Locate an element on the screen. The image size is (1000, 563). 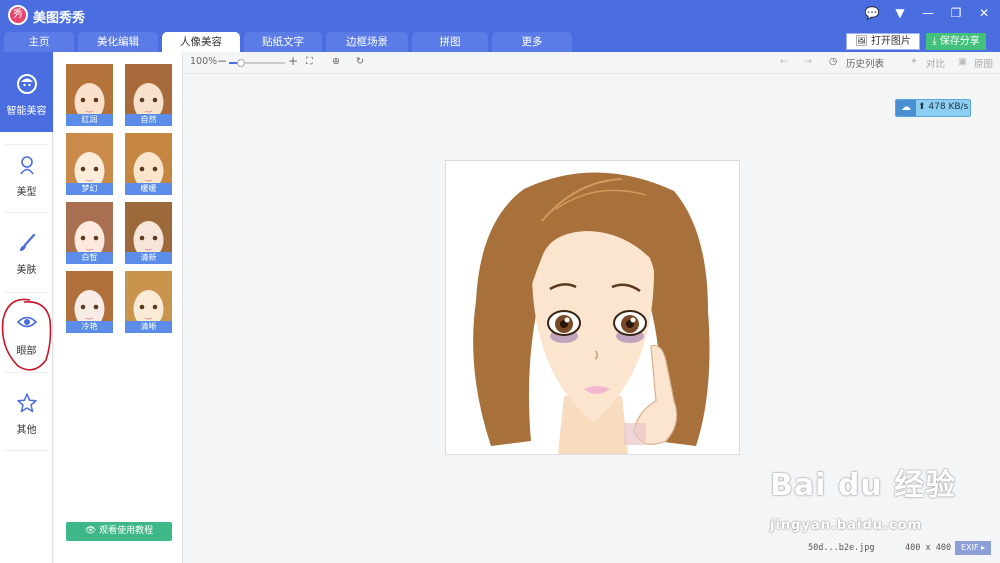
image-icon: 🖼 is located at coordinates (863, 41).